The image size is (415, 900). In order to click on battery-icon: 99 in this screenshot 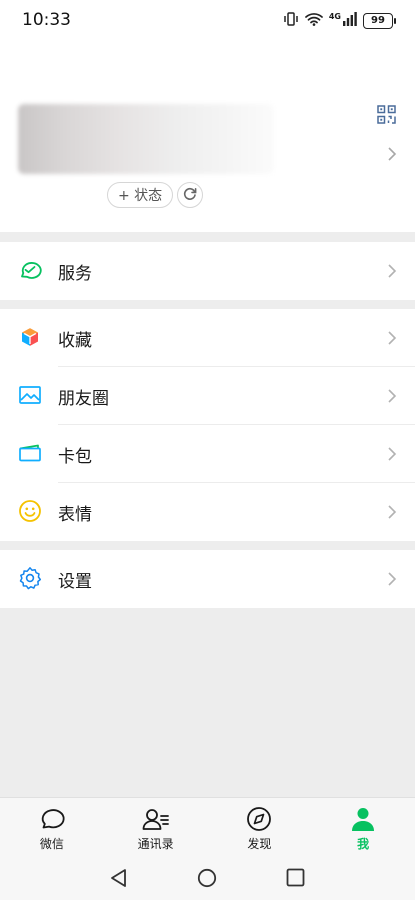, I will do `click(379, 20)`.